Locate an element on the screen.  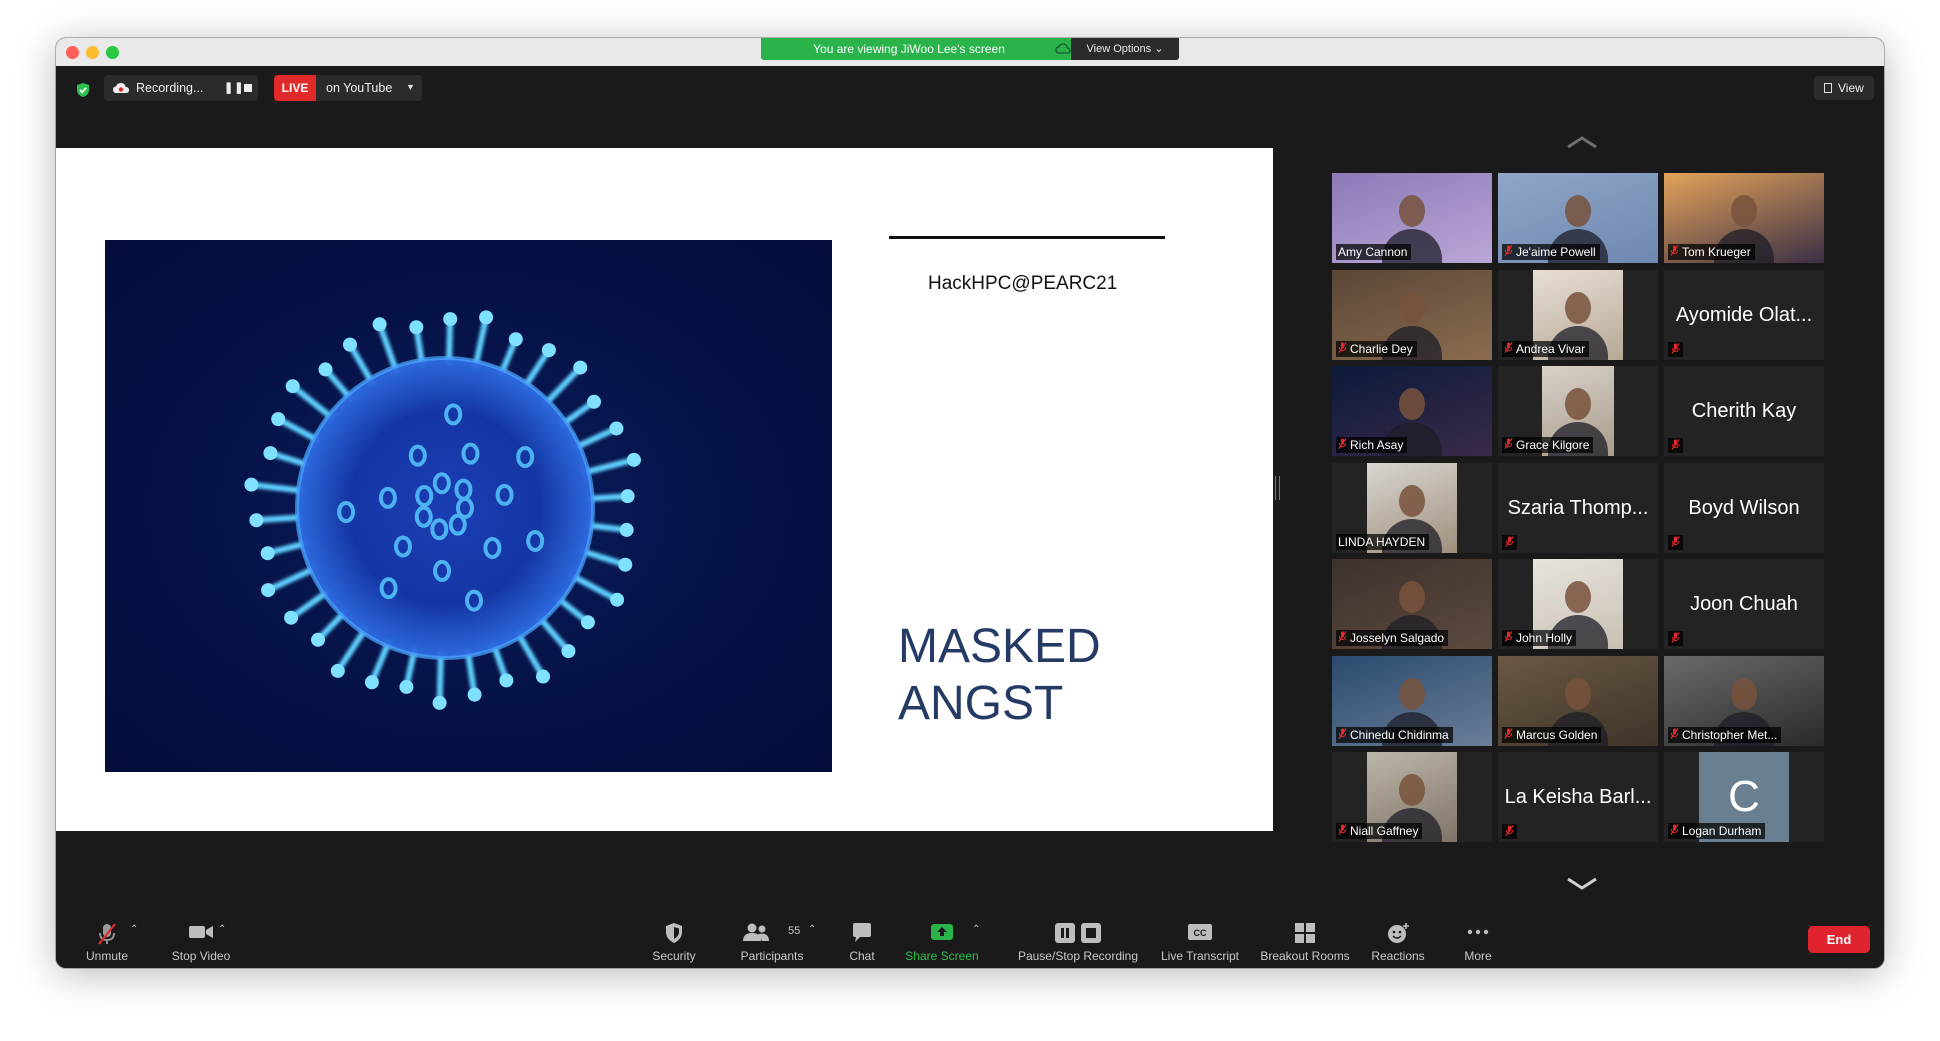
participant-tile: Charlie Dey is located at coordinates (1412, 315).